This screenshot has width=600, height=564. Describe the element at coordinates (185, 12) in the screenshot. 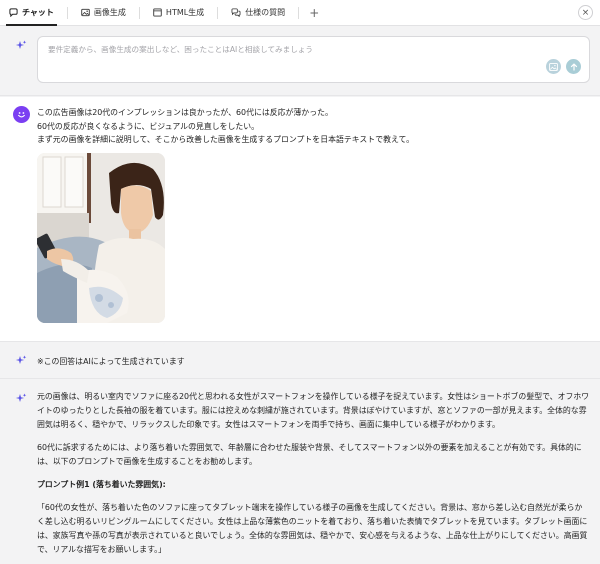

I see `tab-label: HTML生成` at that location.